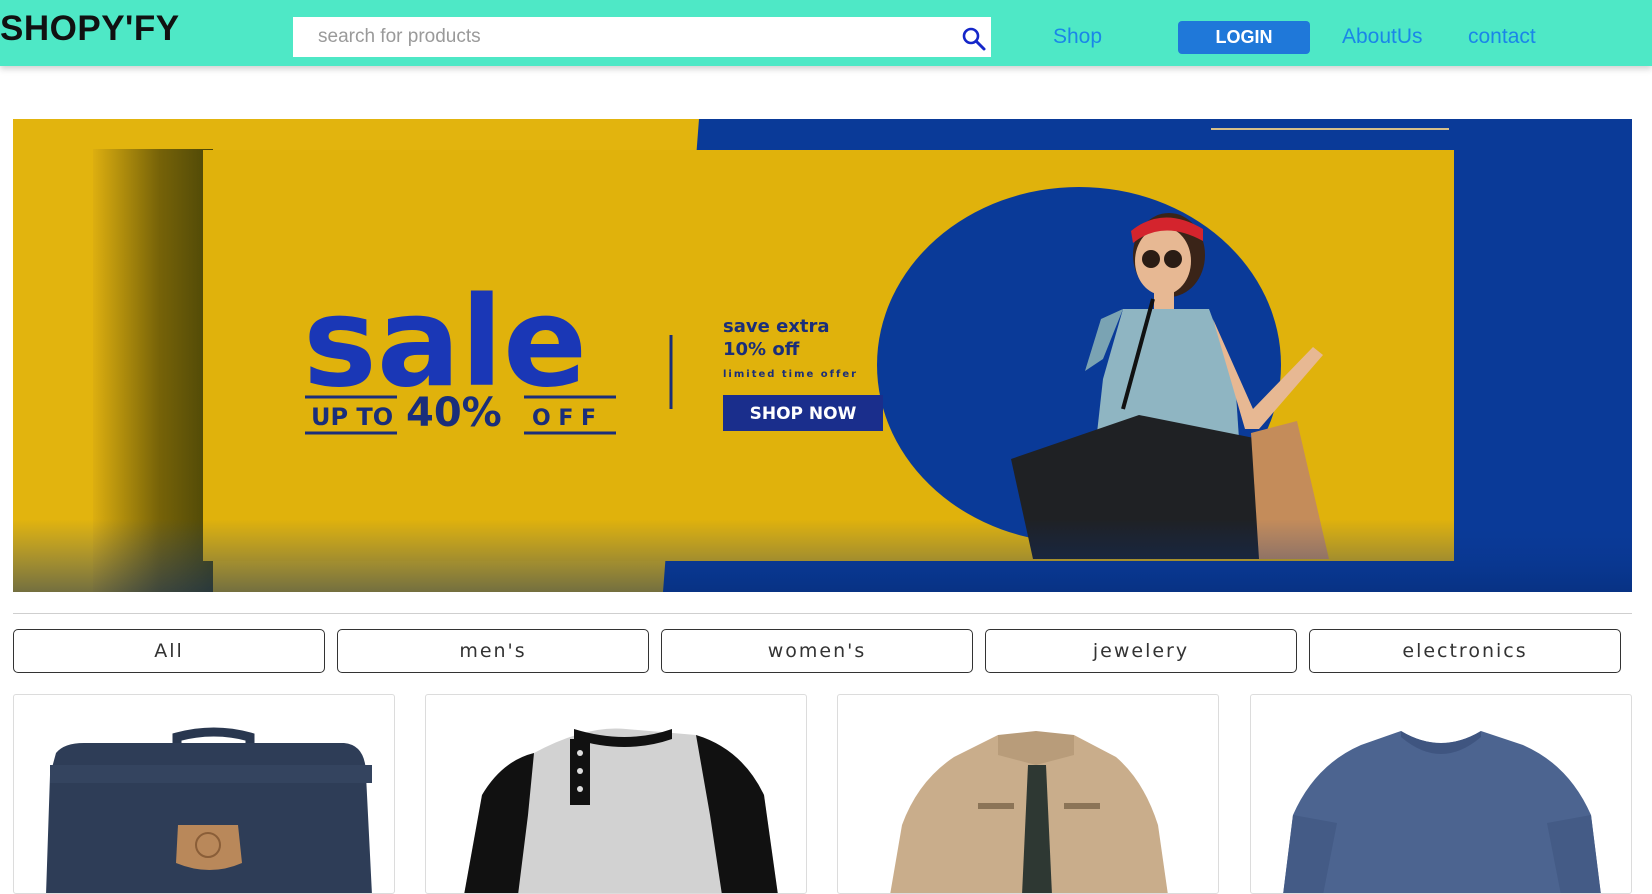 Image resolution: width=1652 pixels, height=894 pixels. I want to click on percent-label: 40%, so click(454, 413).